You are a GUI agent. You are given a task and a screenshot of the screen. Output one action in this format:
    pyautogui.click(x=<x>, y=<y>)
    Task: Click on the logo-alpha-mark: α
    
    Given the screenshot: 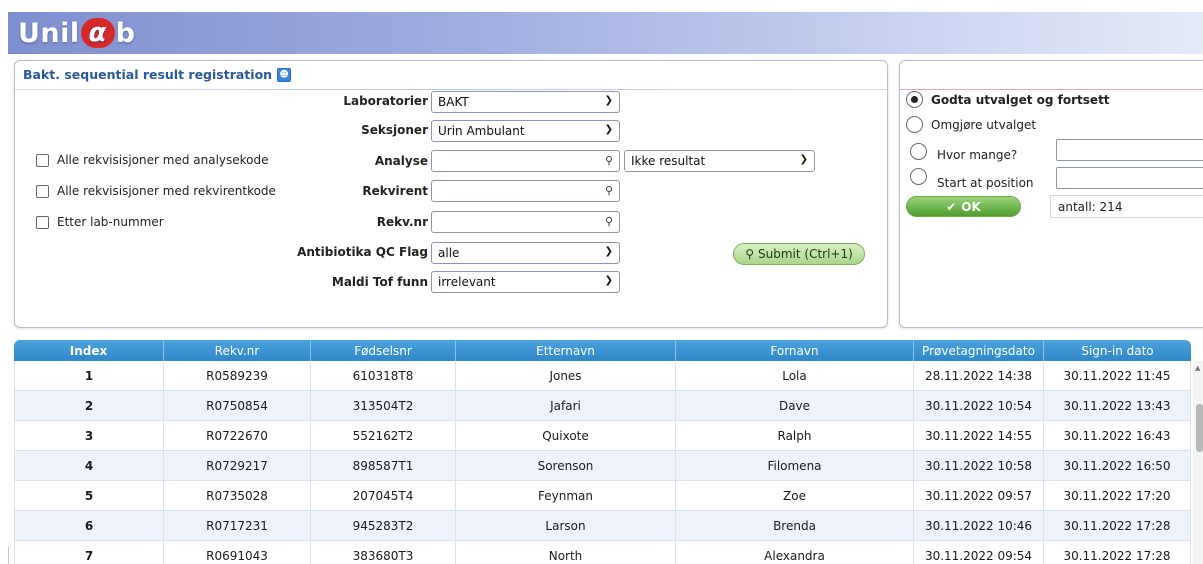 What is the action you would take?
    pyautogui.click(x=97, y=33)
    